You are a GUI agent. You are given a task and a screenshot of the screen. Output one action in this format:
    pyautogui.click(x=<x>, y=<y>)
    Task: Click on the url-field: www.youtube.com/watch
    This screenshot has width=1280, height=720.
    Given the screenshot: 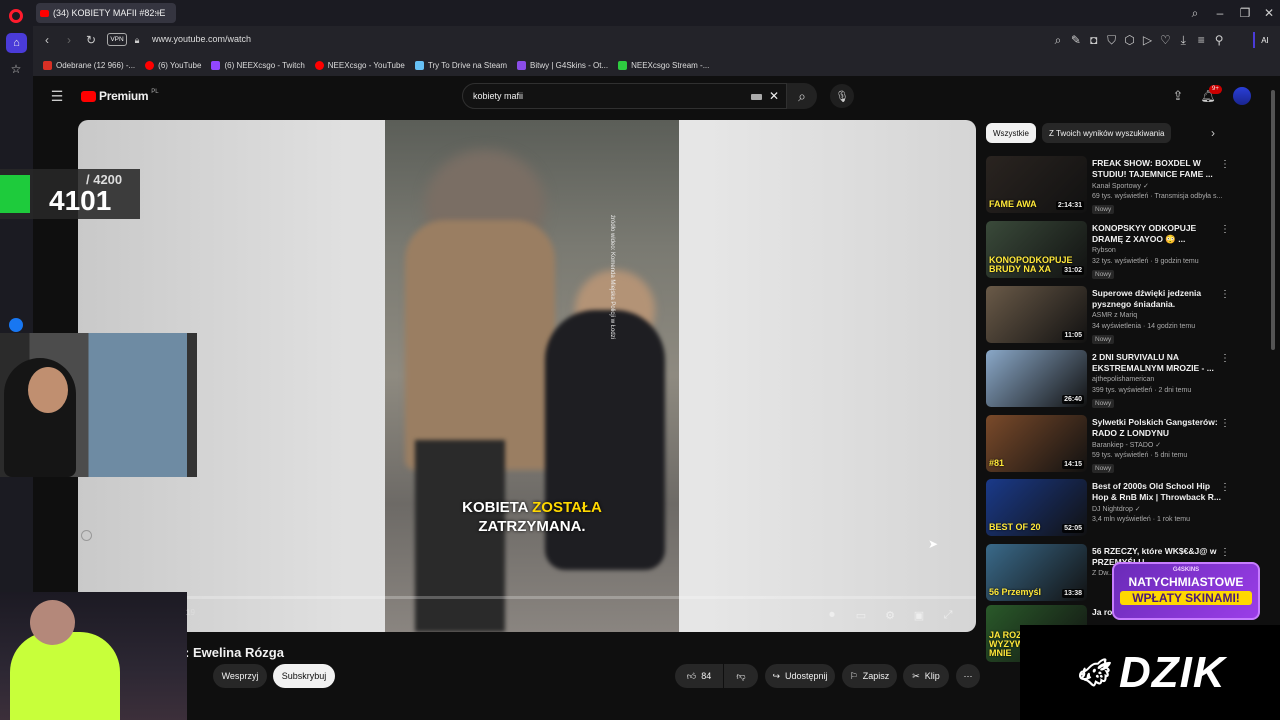 What is the action you would take?
    pyautogui.click(x=201, y=39)
    